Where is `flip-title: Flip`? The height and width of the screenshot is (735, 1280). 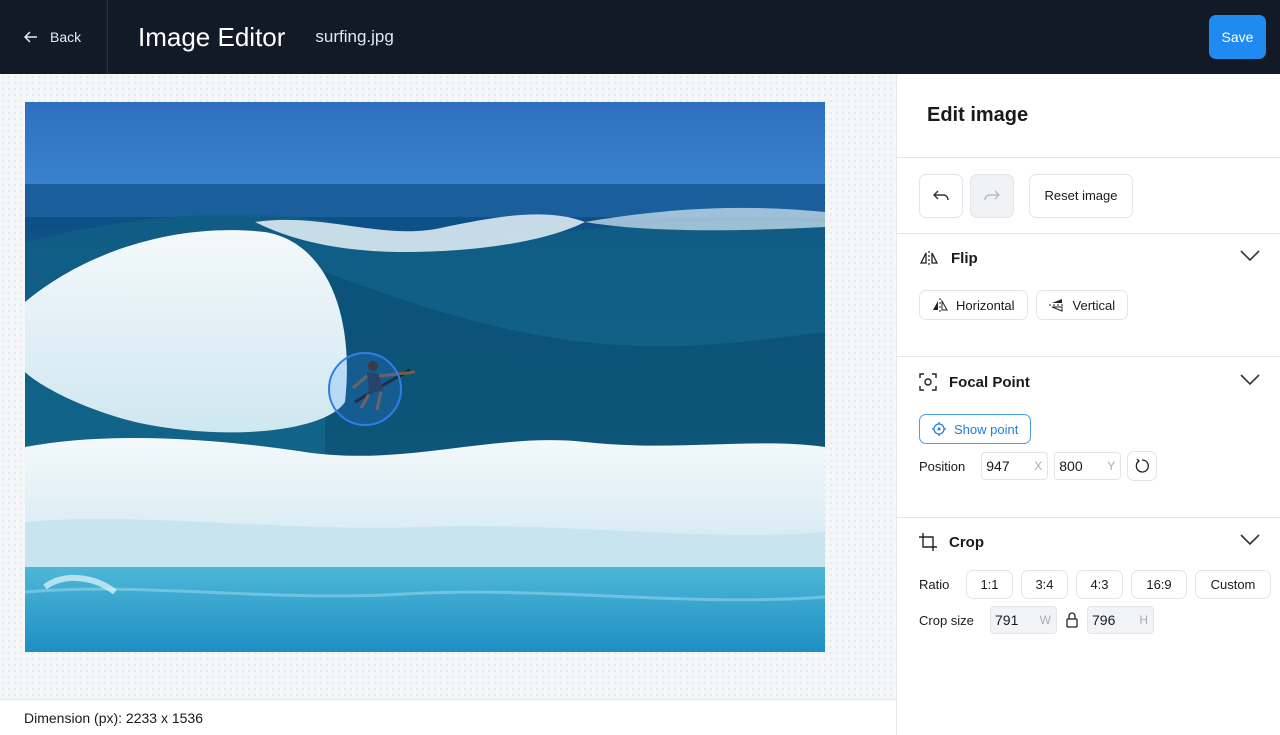 flip-title: Flip is located at coordinates (964, 258).